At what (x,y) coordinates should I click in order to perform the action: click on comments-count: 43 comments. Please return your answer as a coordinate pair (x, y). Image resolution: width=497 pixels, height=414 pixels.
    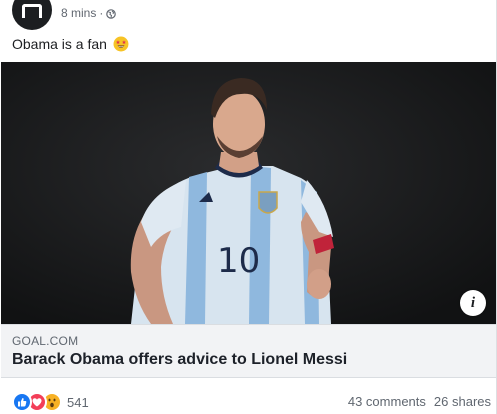
    Looking at the image, I should click on (387, 401).